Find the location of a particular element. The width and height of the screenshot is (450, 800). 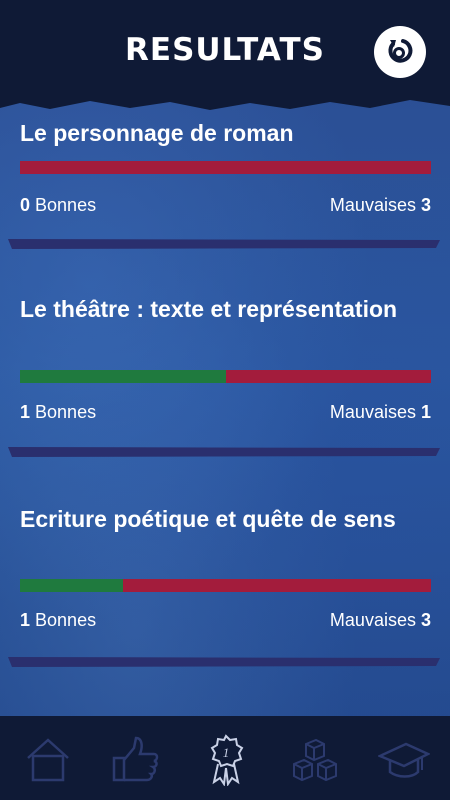

score-counts: 1 Bonnes Mauvaises 3 is located at coordinates (225, 622).